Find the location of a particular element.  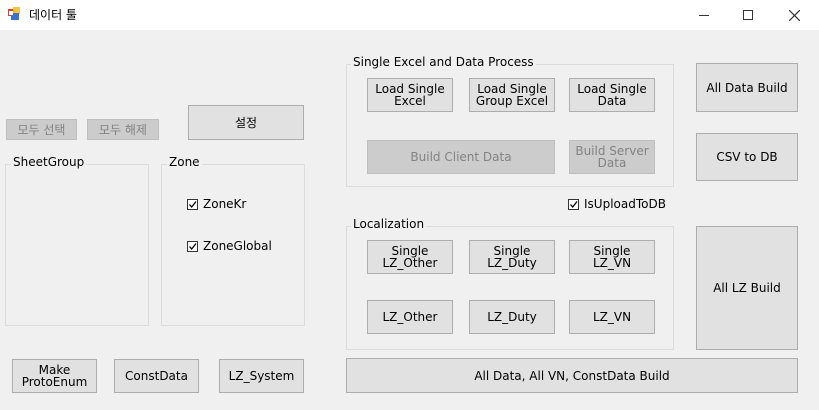

app-icon is located at coordinates (14, 13).